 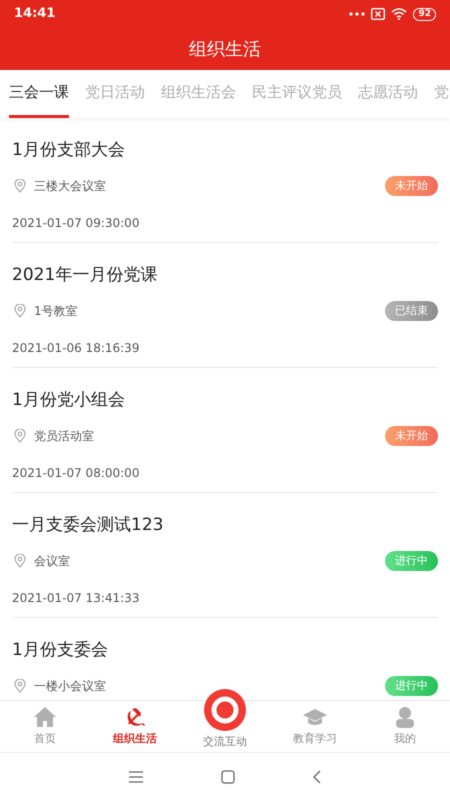 What do you see at coordinates (405, 717) in the screenshot?
I see `person-icon` at bounding box center [405, 717].